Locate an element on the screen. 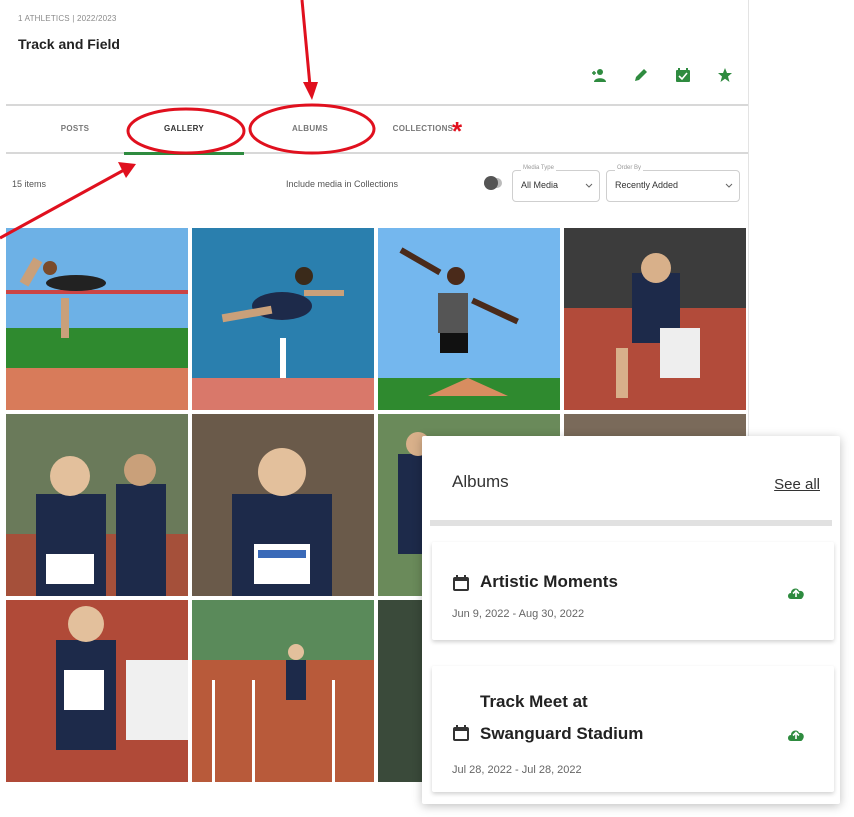 This screenshot has height=817, width=854. media-type-select: Media Type All Media is located at coordinates (556, 183).